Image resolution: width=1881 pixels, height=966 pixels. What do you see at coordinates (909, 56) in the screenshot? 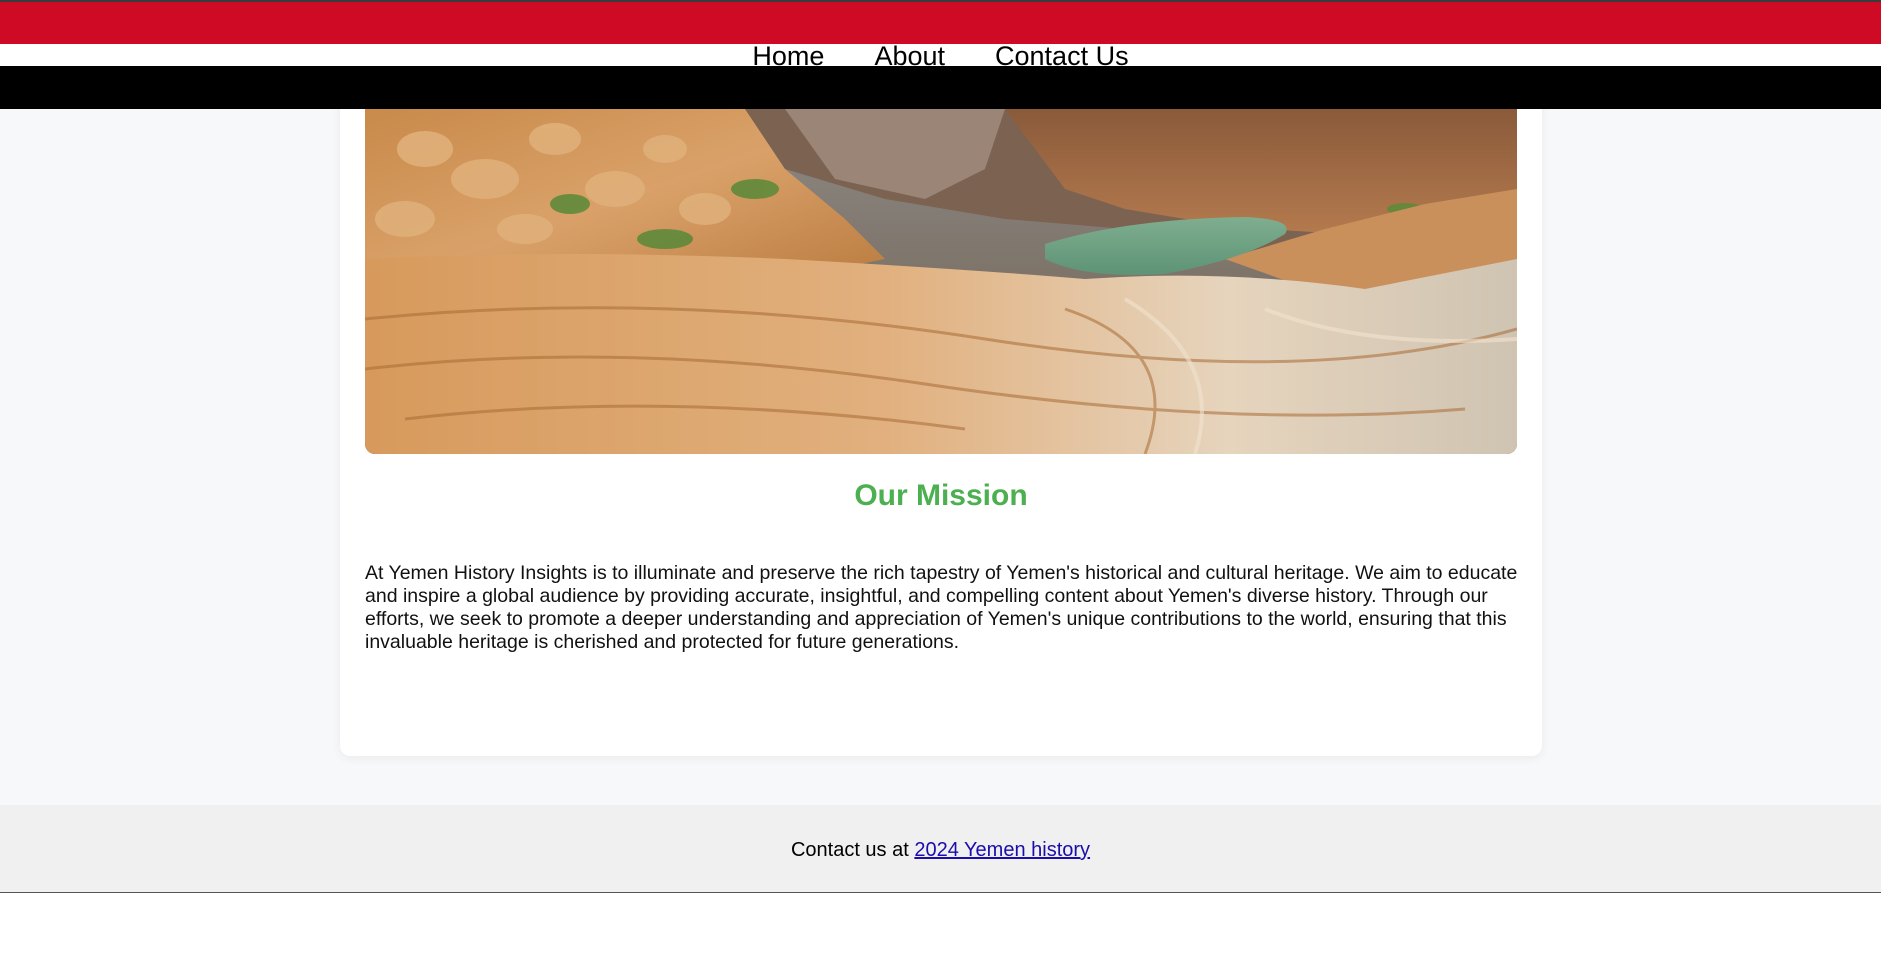
I see `nav-link-about: About` at bounding box center [909, 56].